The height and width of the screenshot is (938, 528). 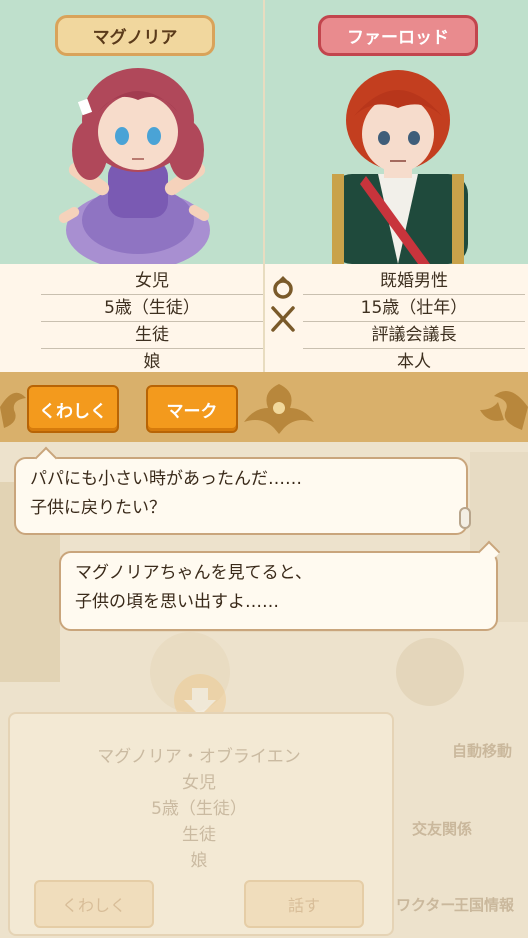 What do you see at coordinates (398, 164) in the screenshot?
I see `farrod-portrait` at bounding box center [398, 164].